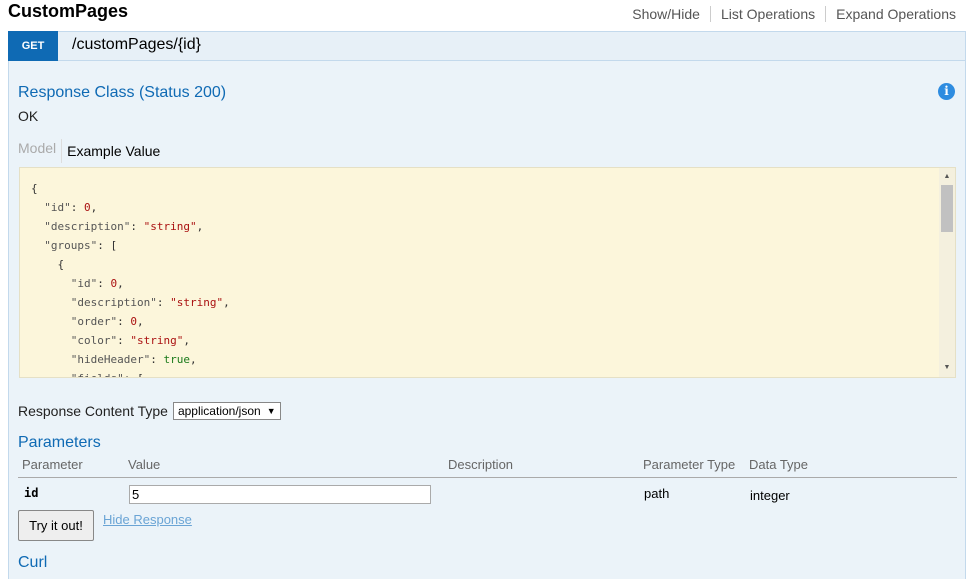 This screenshot has height=579, width=977. I want to click on scroll-down-arrow-icon: ▼, so click(947, 368).